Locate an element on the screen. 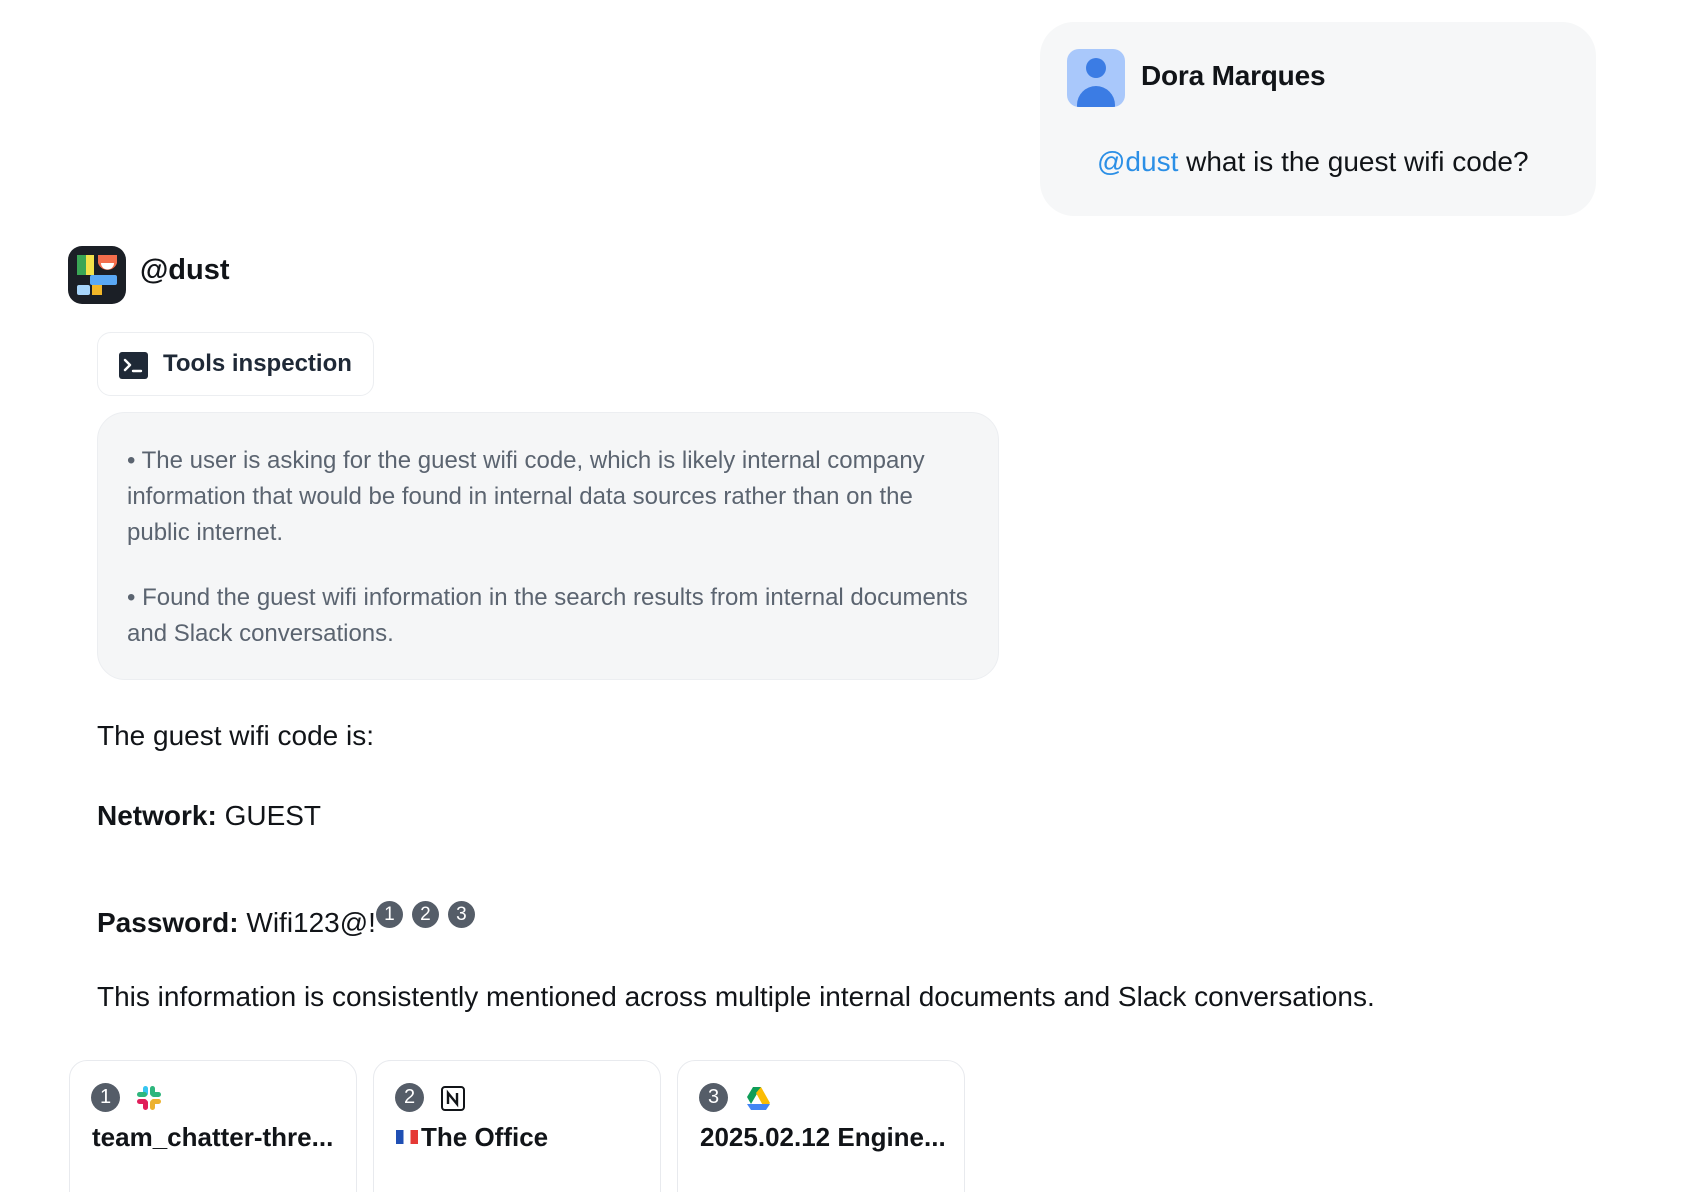  source-title: The Office is located at coordinates (521, 1137).